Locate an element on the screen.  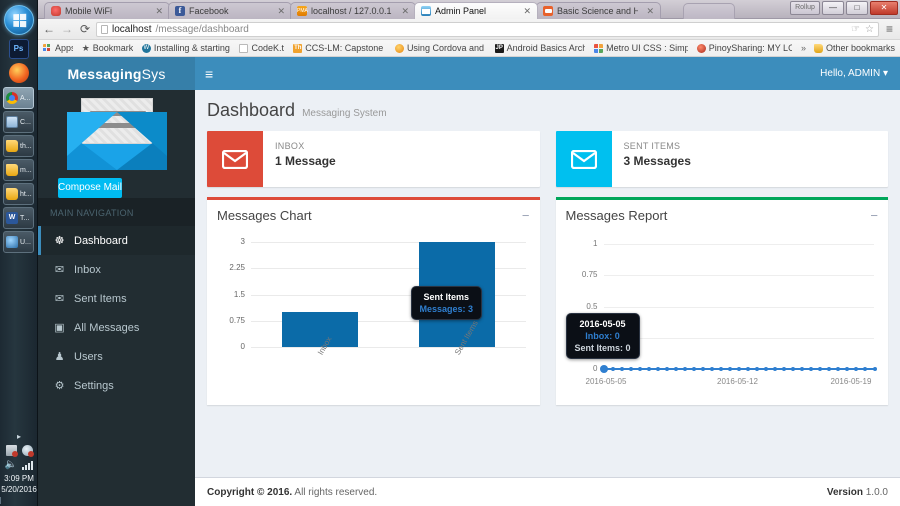
maximize-button: □ is located at coordinates (857, 8).